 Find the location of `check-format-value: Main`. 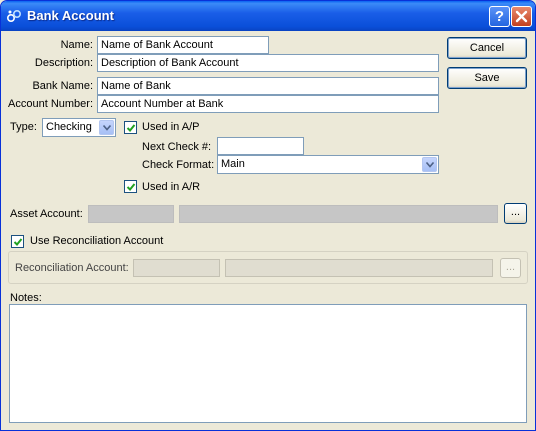

check-format-value: Main is located at coordinates (233, 164).